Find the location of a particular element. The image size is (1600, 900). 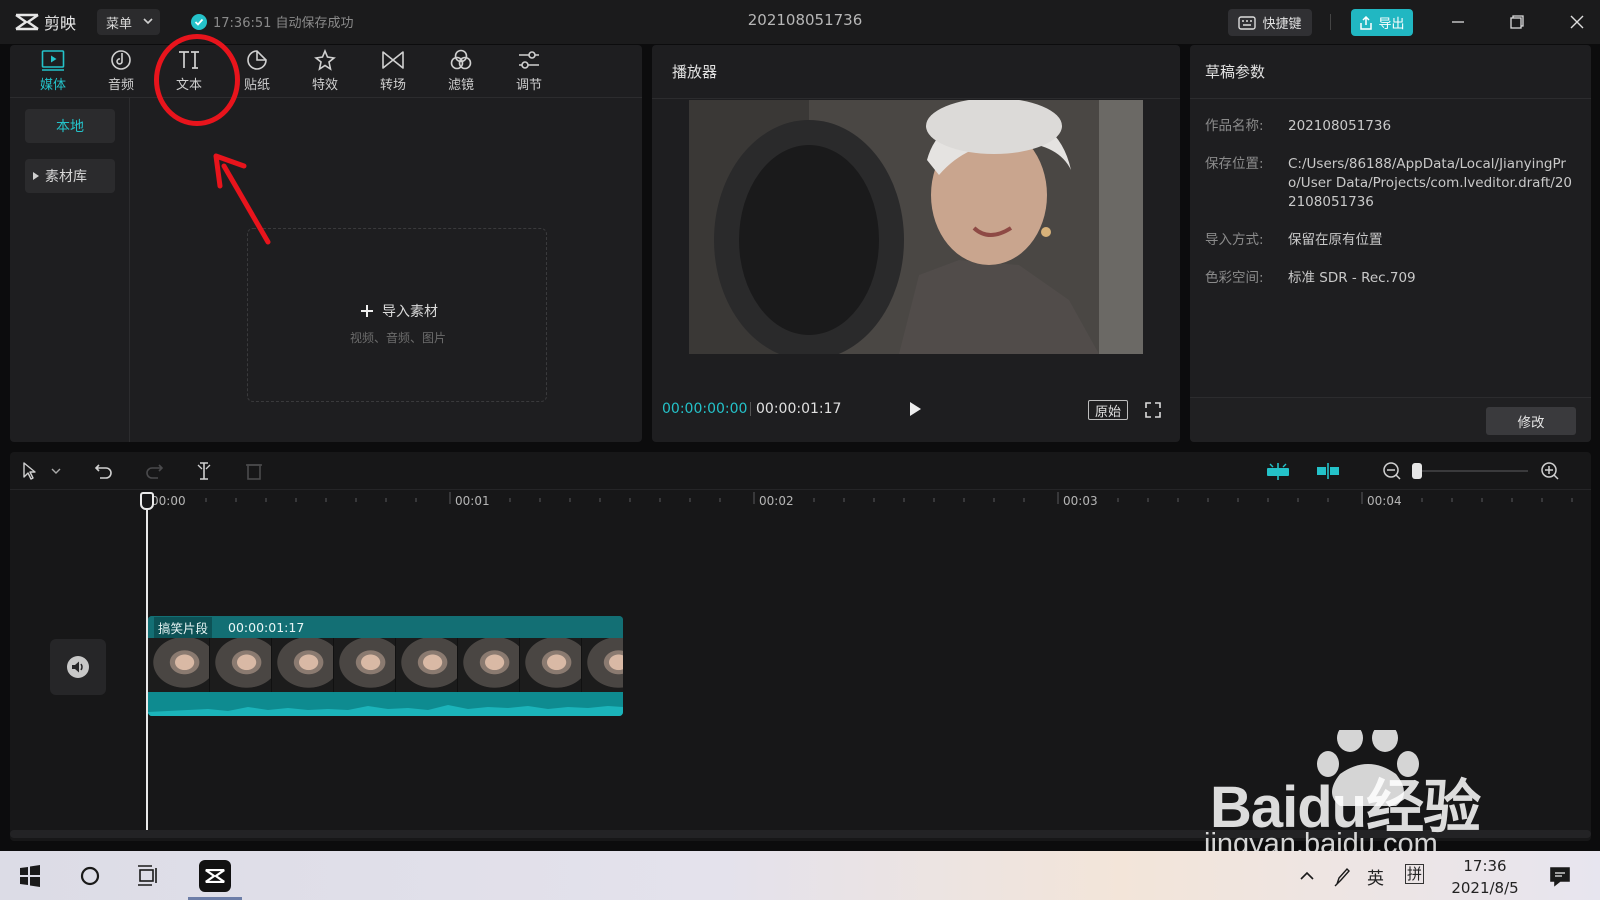

video-preview is located at coordinates (916, 227).